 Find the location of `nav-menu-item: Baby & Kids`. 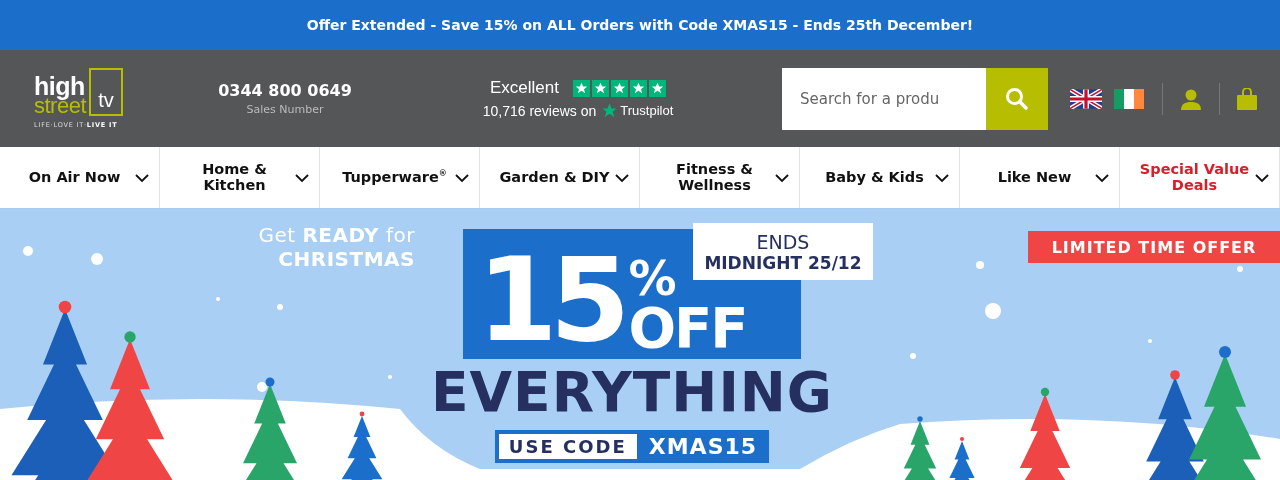

nav-menu-item: Baby & Kids is located at coordinates (880, 177).